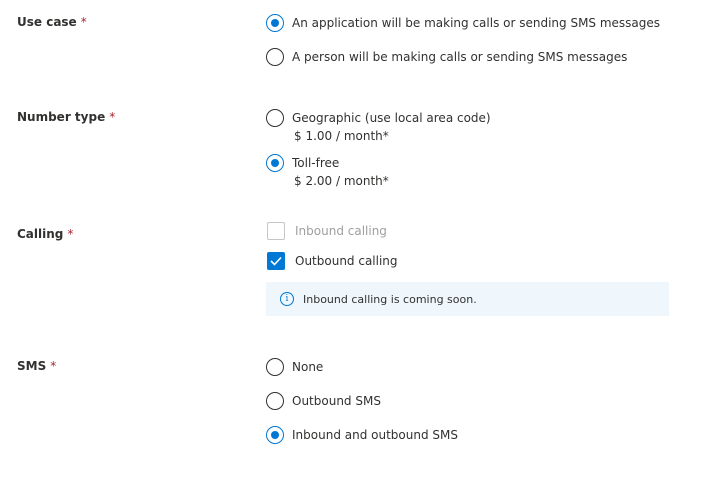 The width and height of the screenshot is (708, 478). What do you see at coordinates (341, 136) in the screenshot?
I see `price-text: $ 1.00 / month*` at bounding box center [341, 136].